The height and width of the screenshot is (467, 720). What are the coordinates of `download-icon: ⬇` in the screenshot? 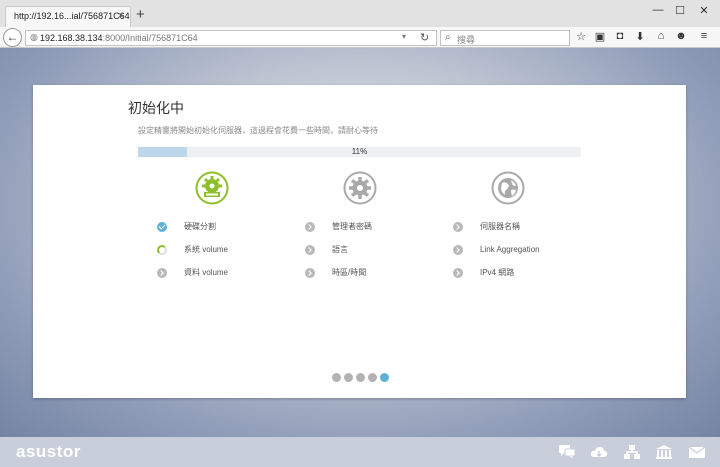 It's located at (640, 36).